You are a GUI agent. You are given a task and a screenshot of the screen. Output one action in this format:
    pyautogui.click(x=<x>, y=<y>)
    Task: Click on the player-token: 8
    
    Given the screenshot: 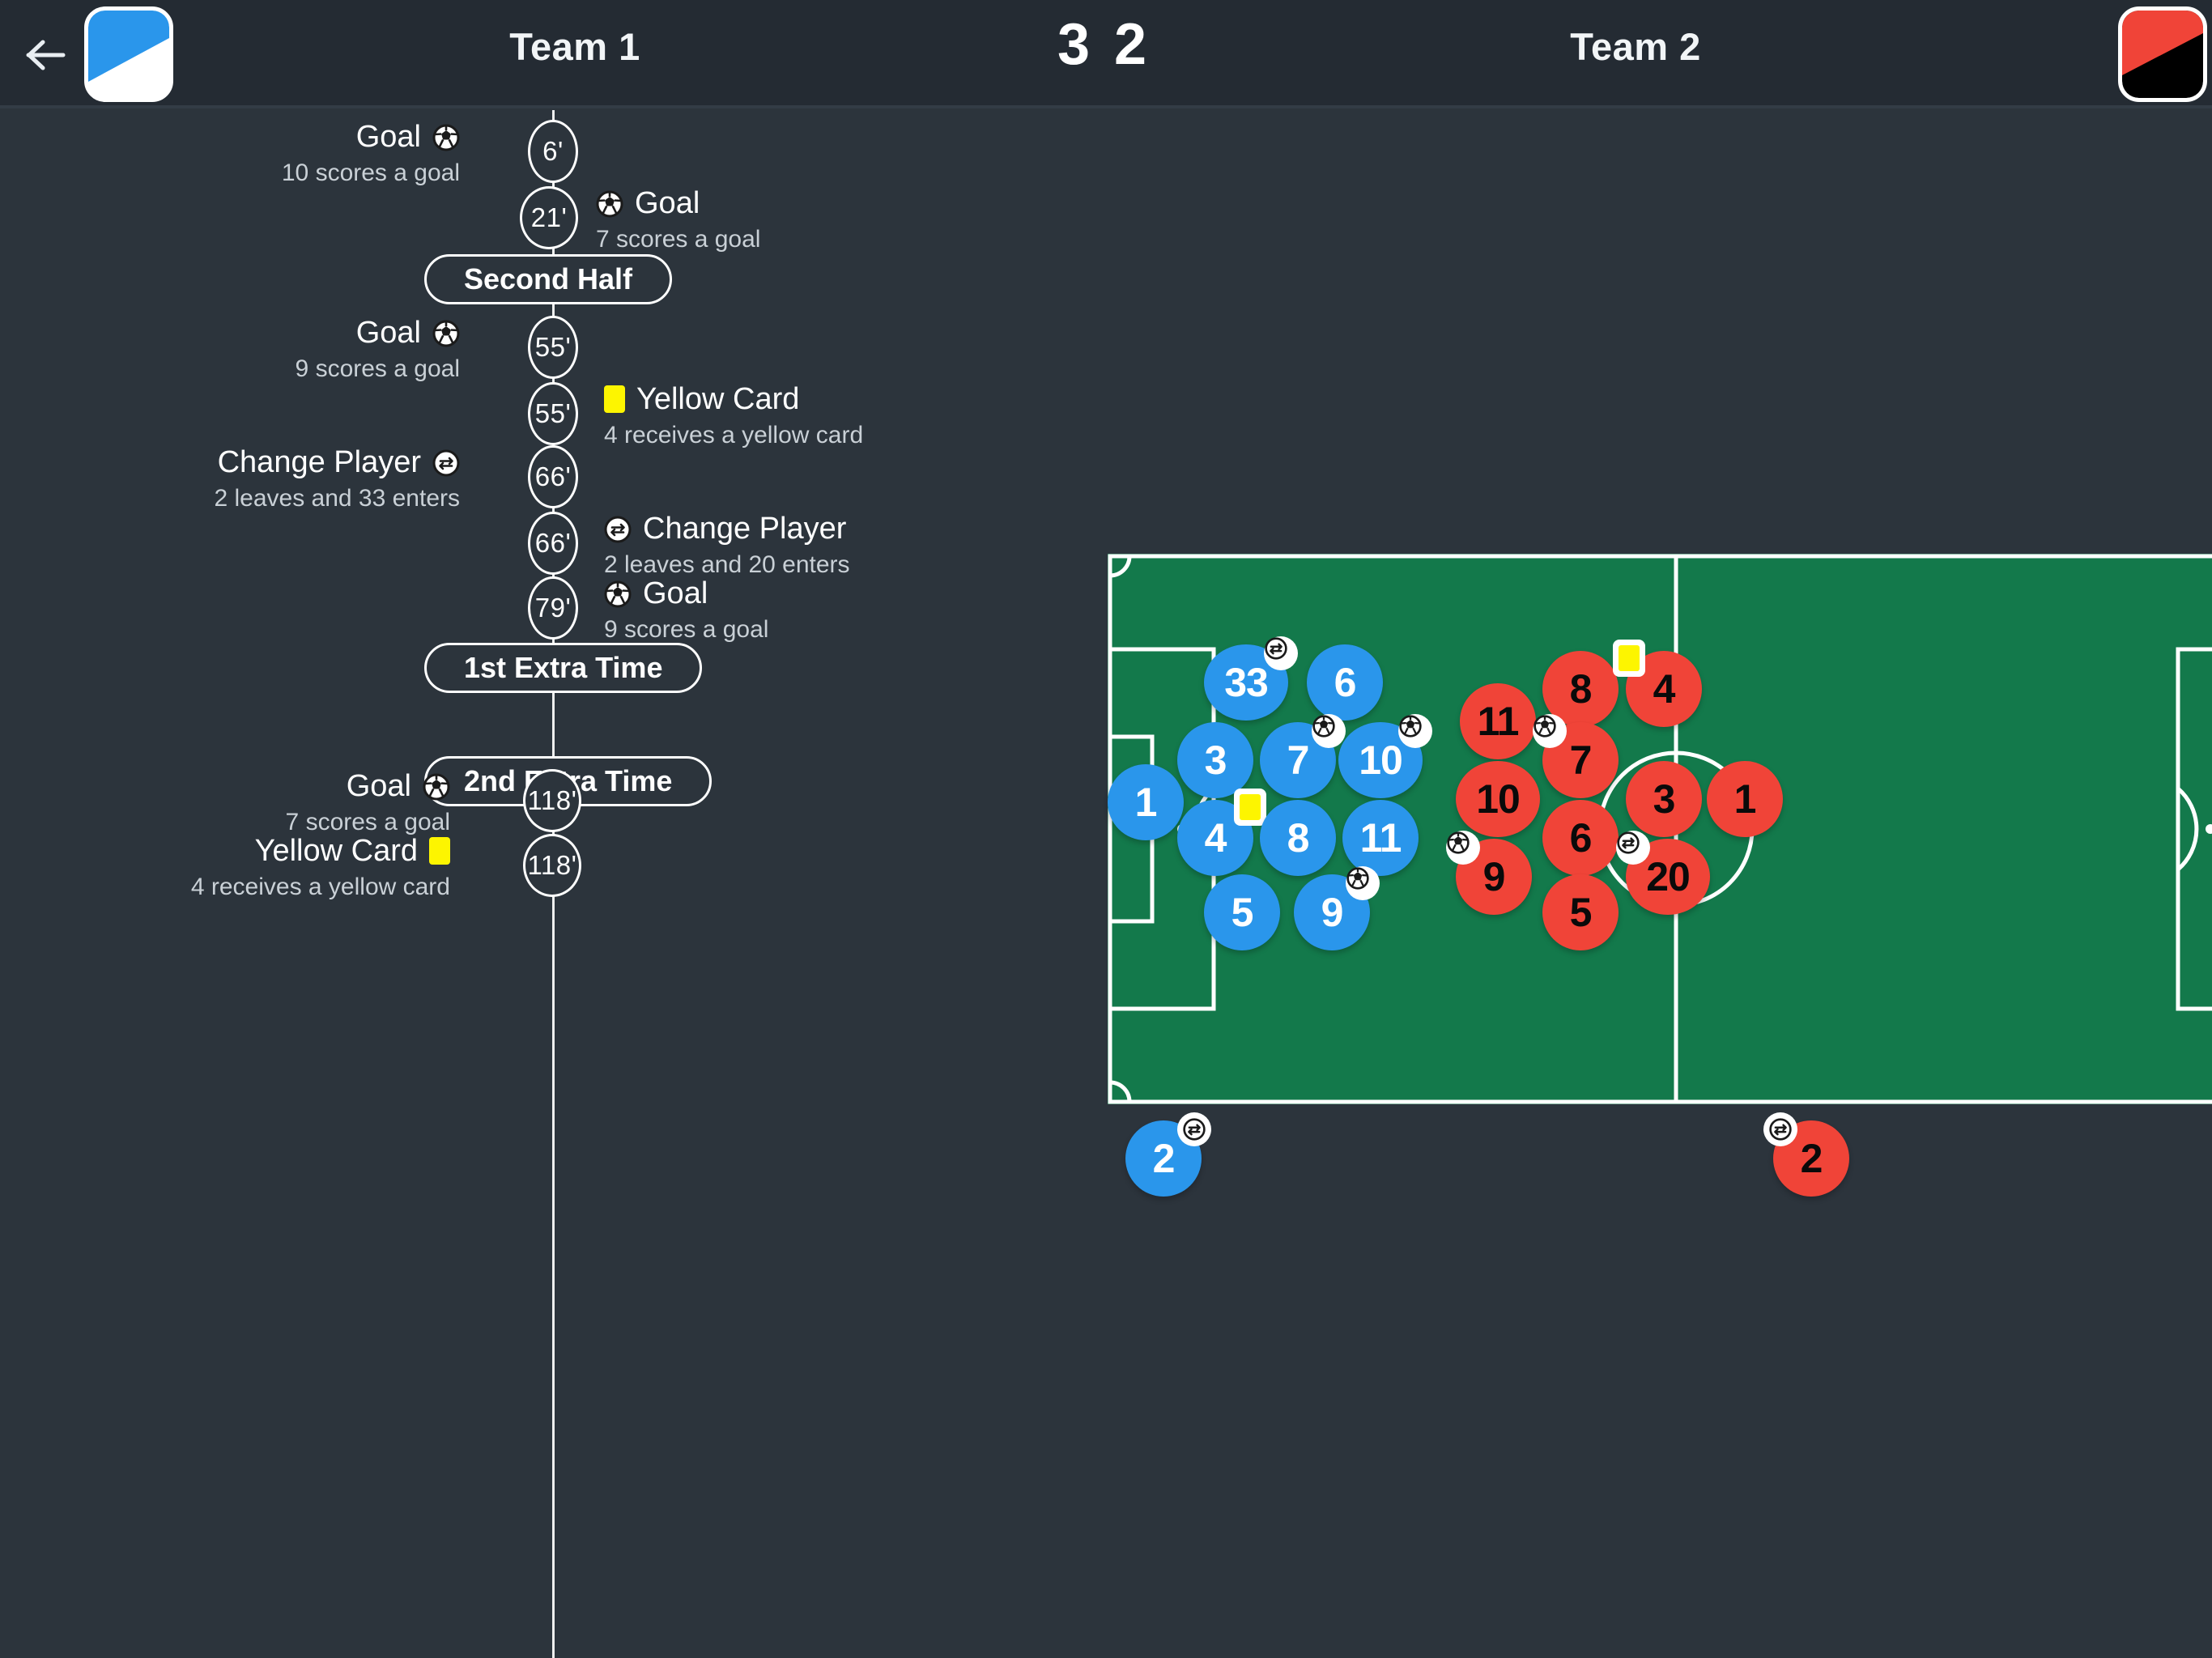 What is the action you would take?
    pyautogui.click(x=1298, y=838)
    